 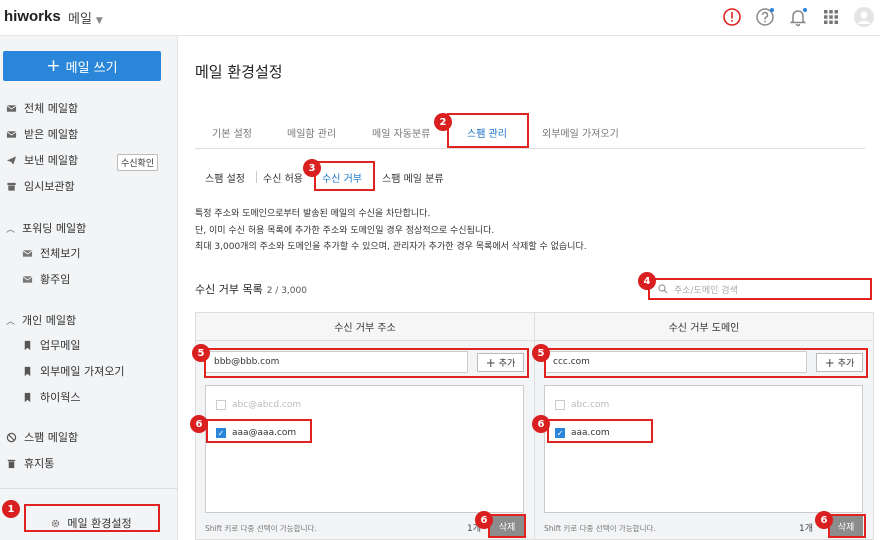 I want to click on app-name: 메일, so click(x=80, y=19).